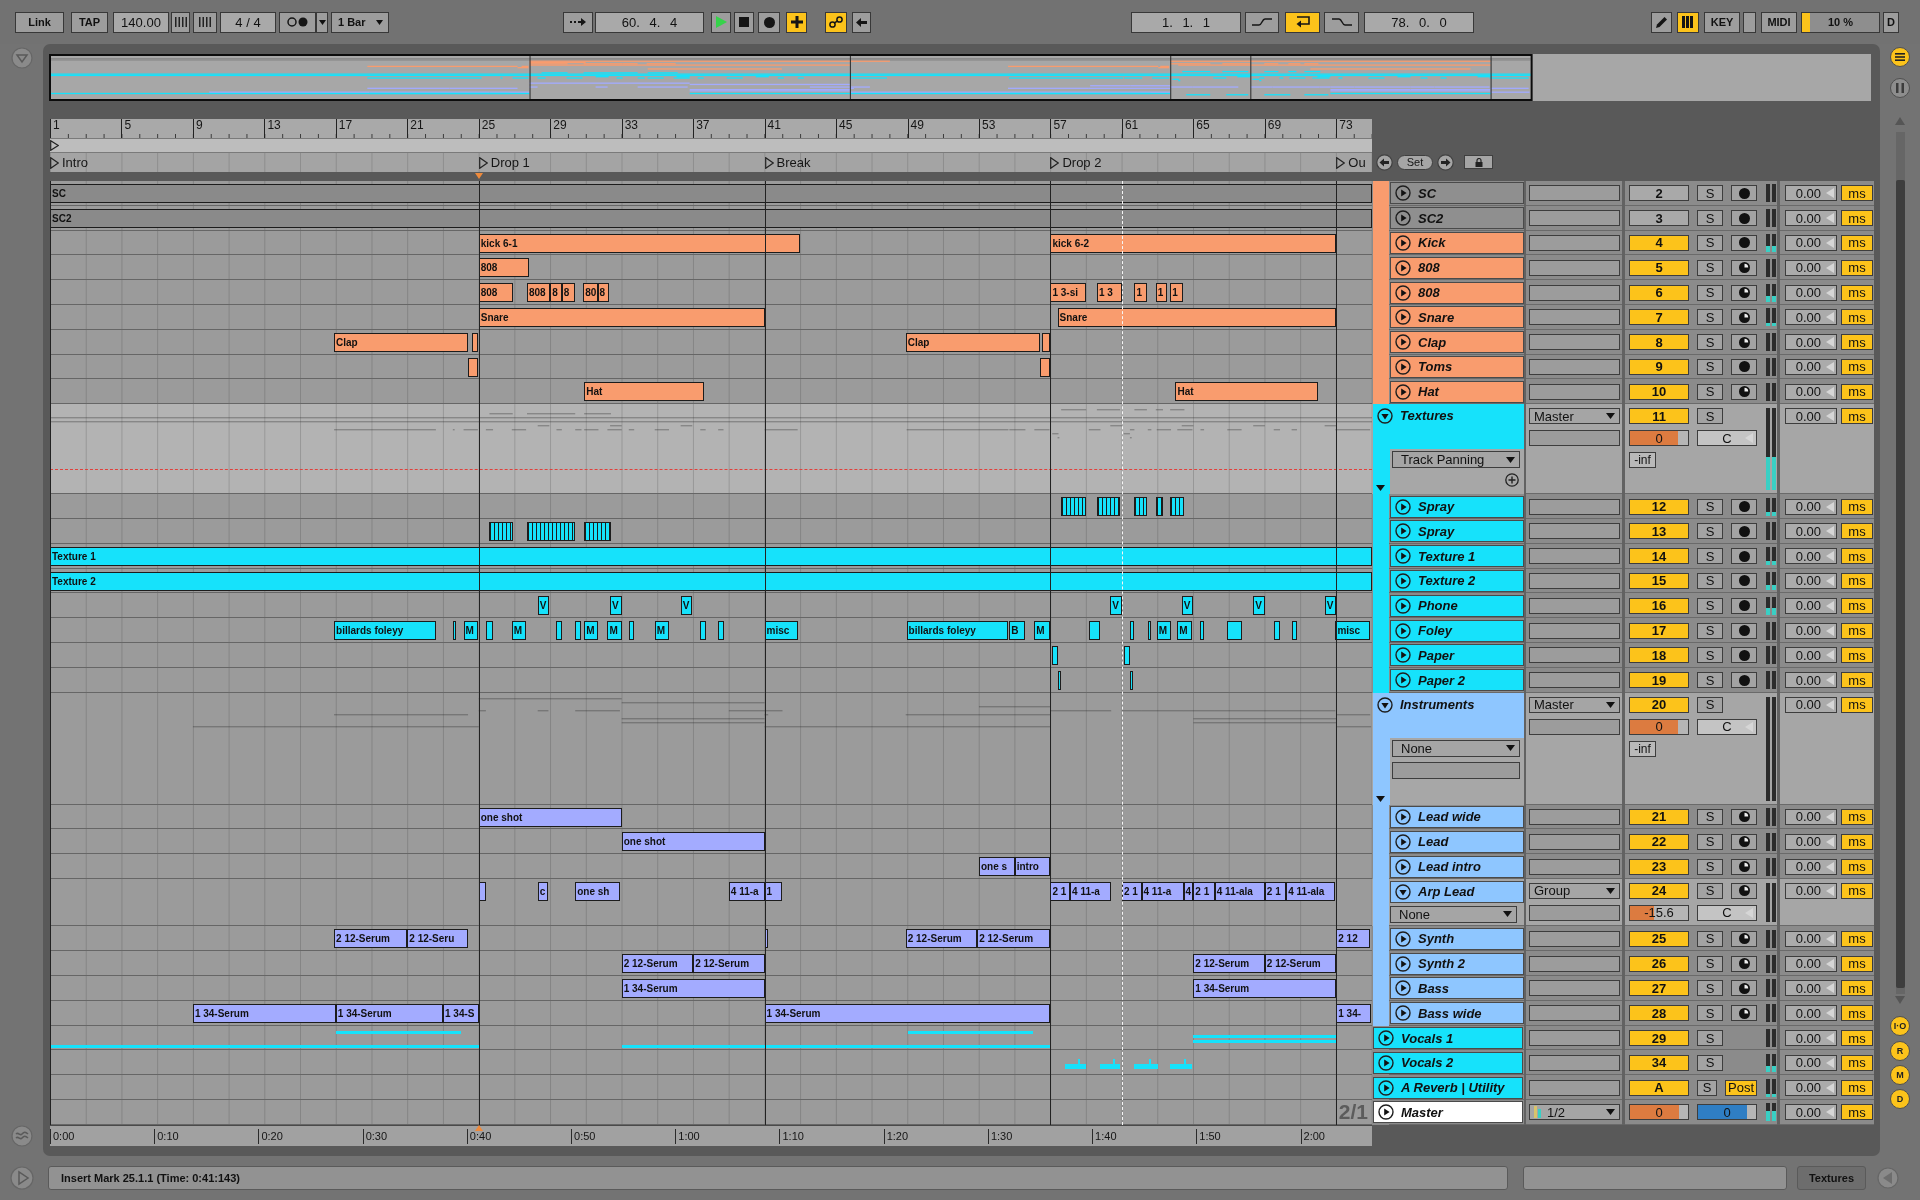 The width and height of the screenshot is (1920, 1200). What do you see at coordinates (1659, 726) in the screenshot?
I see `volume-slider: 0` at bounding box center [1659, 726].